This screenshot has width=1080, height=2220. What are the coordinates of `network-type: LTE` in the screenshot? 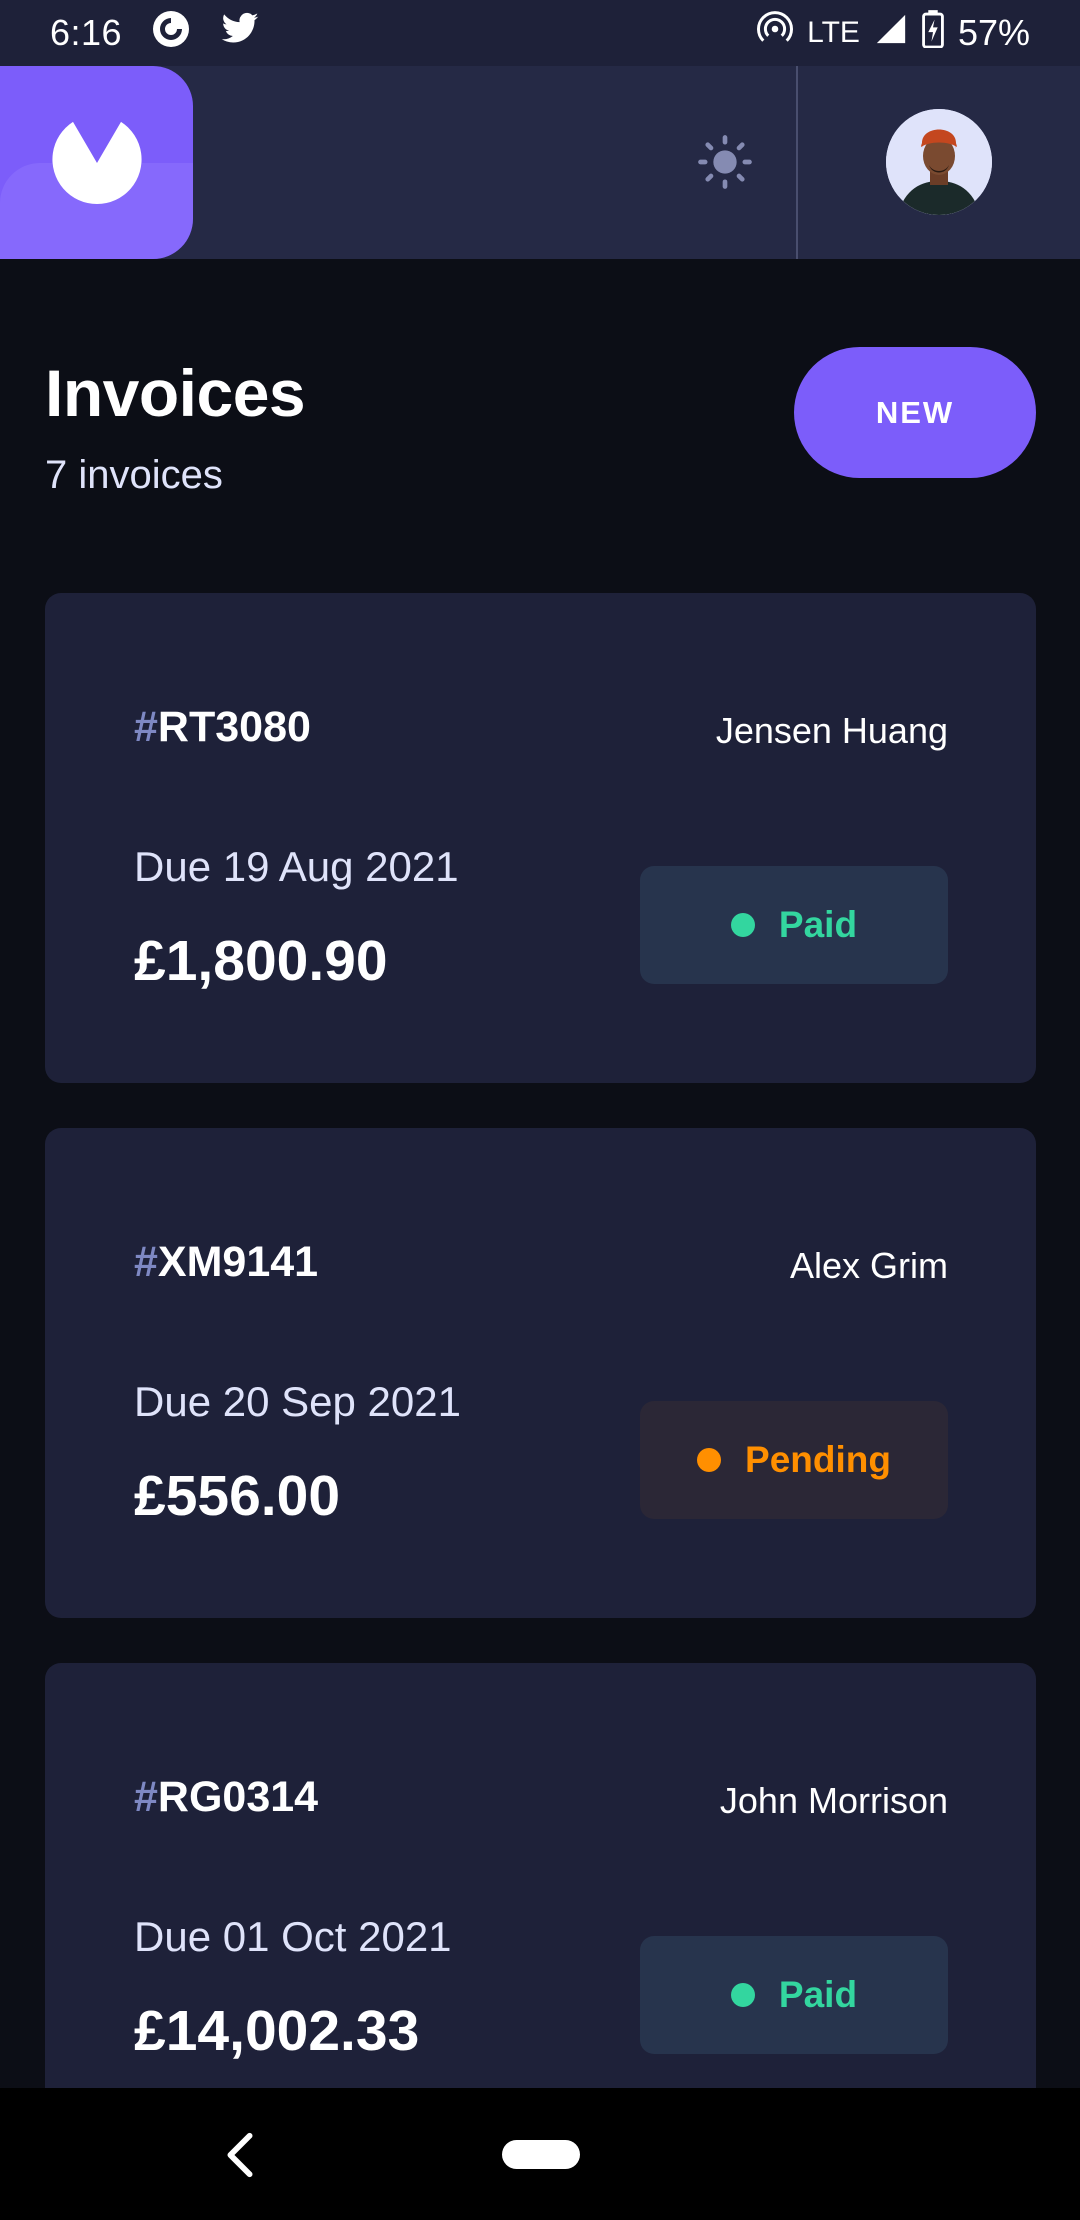 It's located at (833, 32).